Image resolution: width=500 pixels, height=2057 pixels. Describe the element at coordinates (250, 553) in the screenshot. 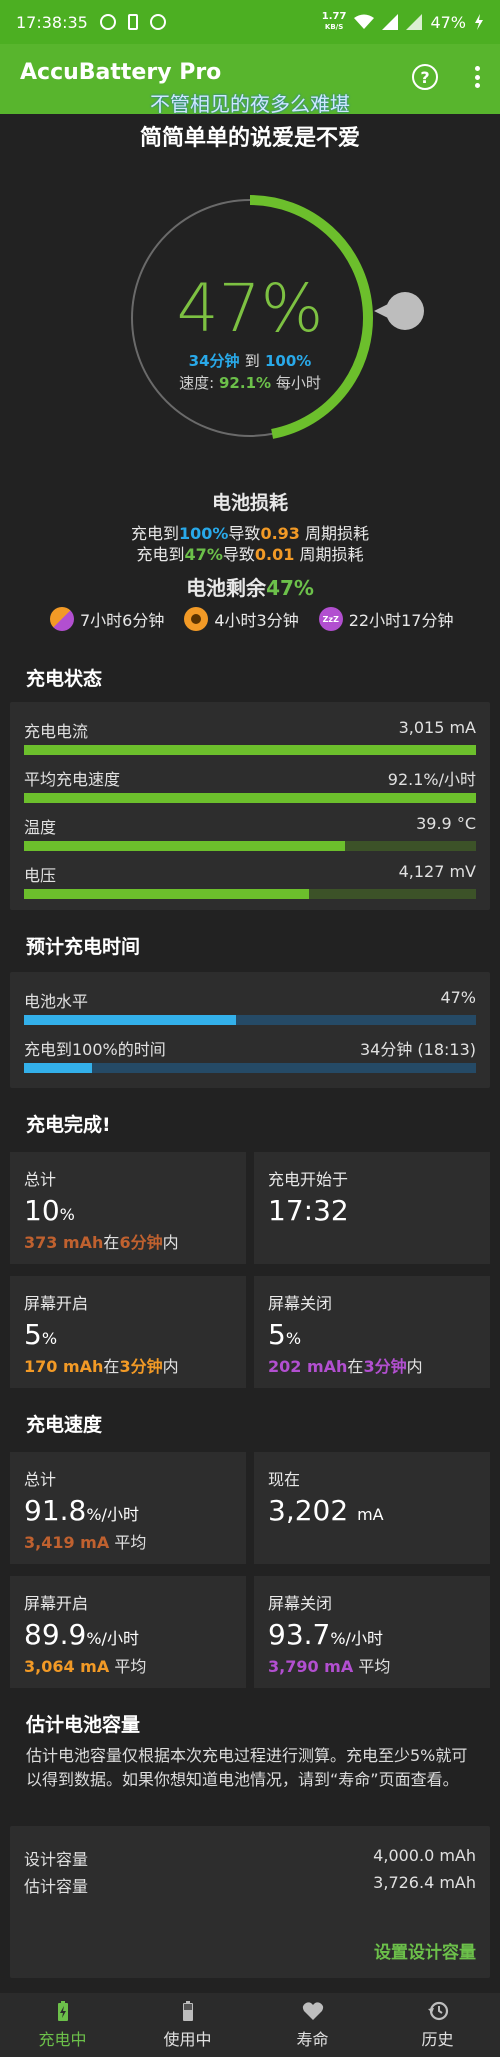

I see `wear-line-current: 充电到47%导致0.01 周期损耗` at that location.